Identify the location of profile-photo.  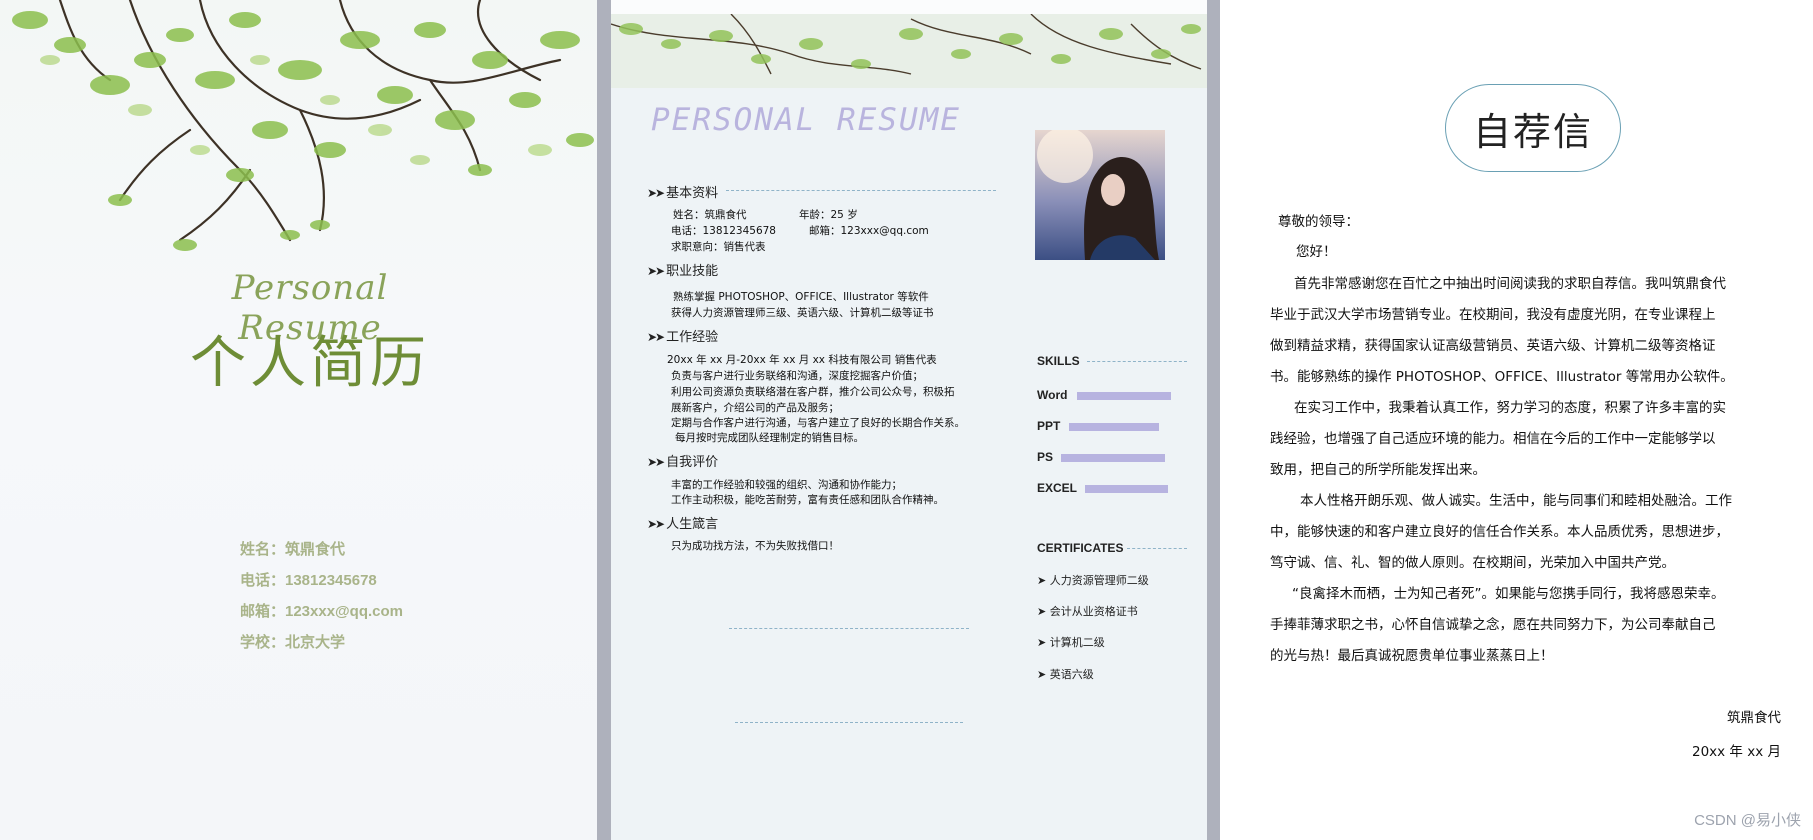
(1100, 195).